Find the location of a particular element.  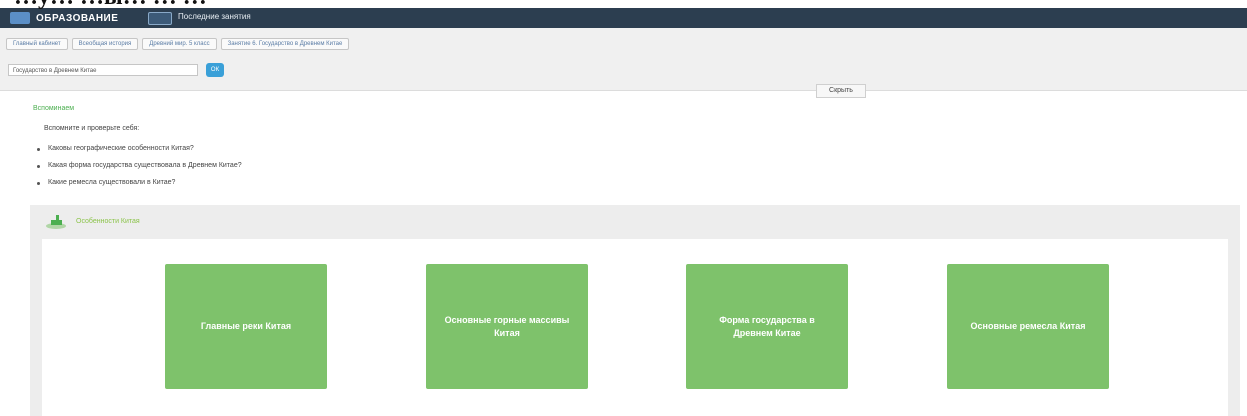

panel-header: Особенности Китая is located at coordinates (92, 221).